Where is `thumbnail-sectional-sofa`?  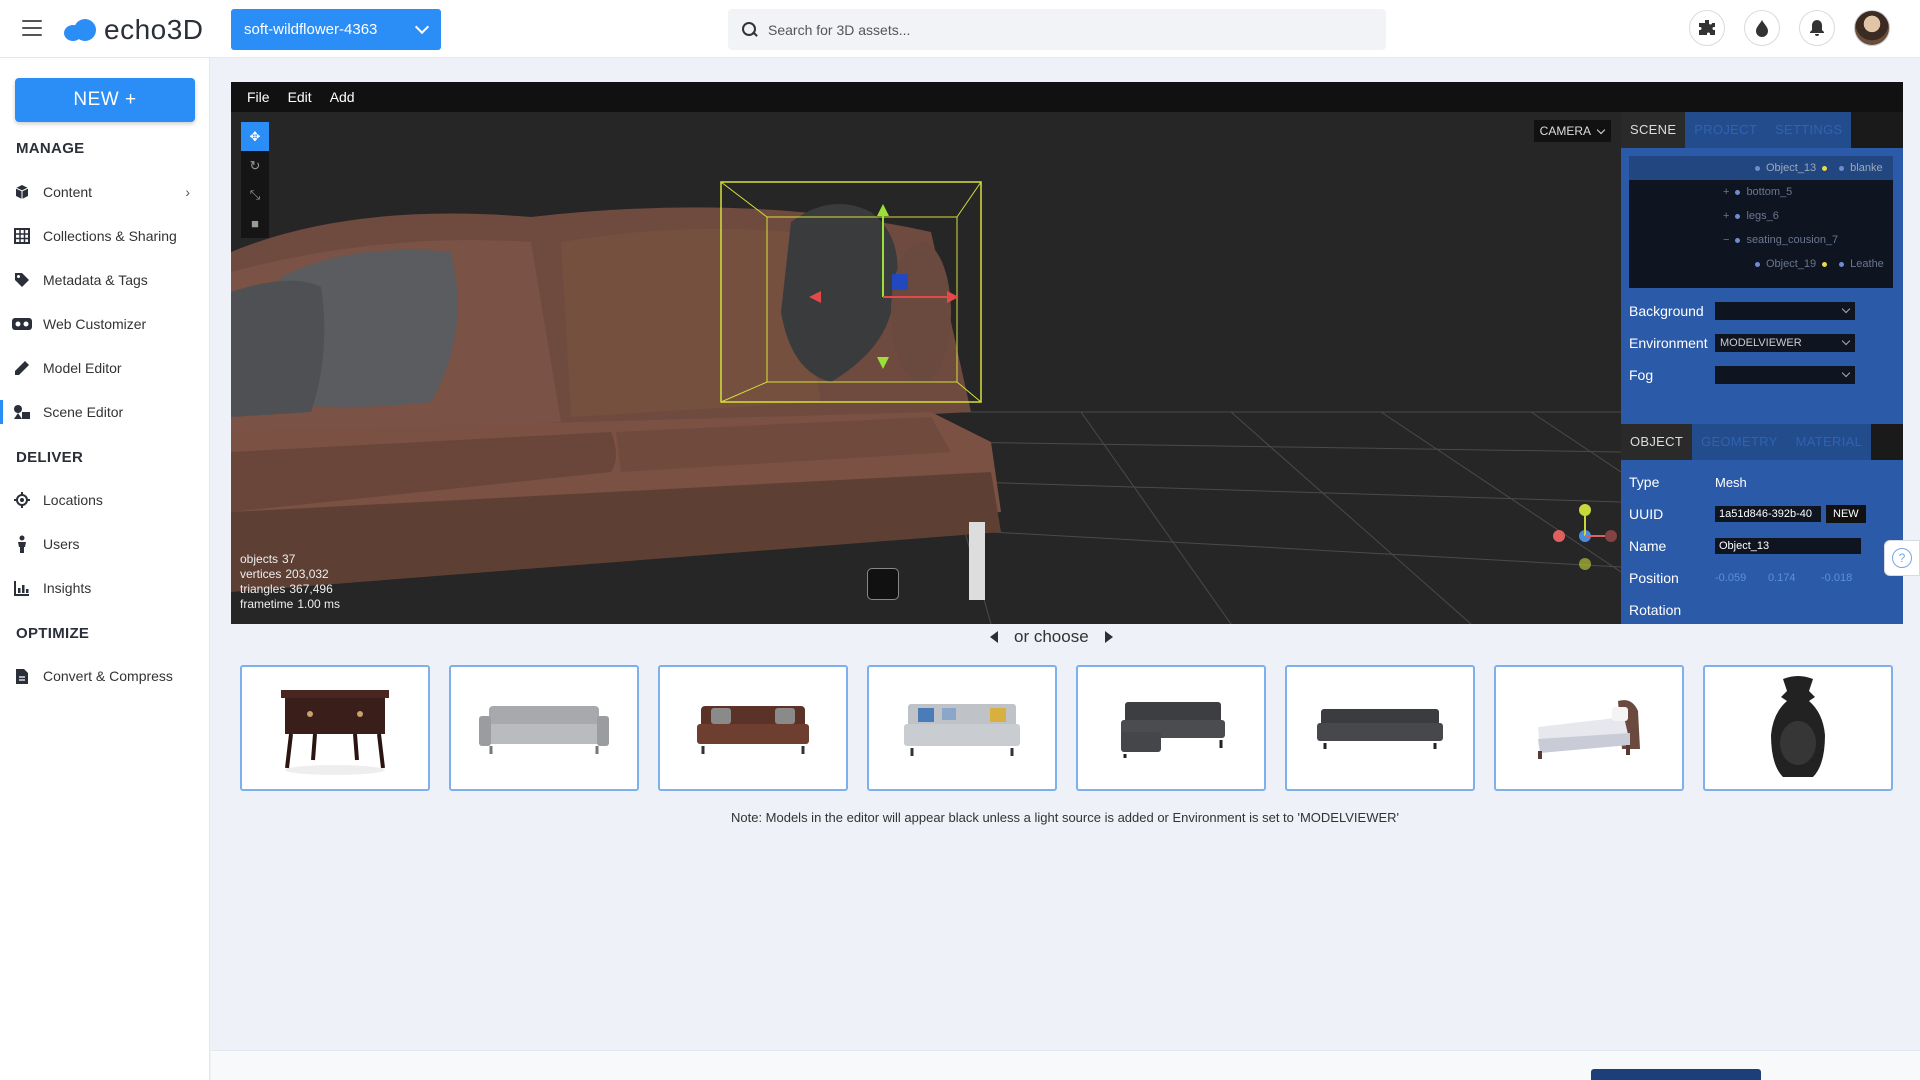
thumbnail-sectional-sofa is located at coordinates (1171, 728).